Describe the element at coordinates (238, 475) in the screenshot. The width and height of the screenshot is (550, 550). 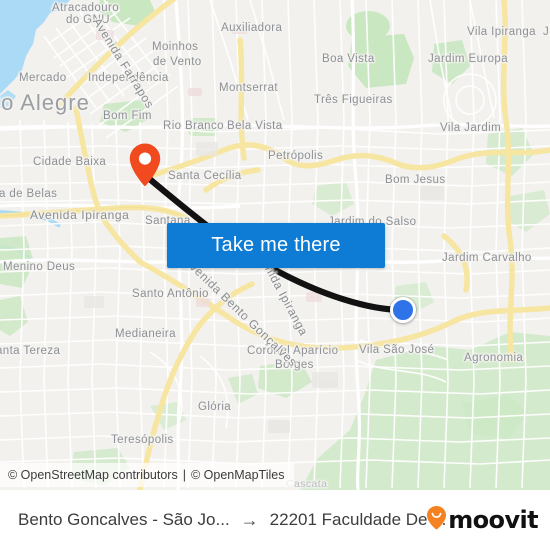
I see `attribution-maptiles: © OpenMapTiles` at that location.